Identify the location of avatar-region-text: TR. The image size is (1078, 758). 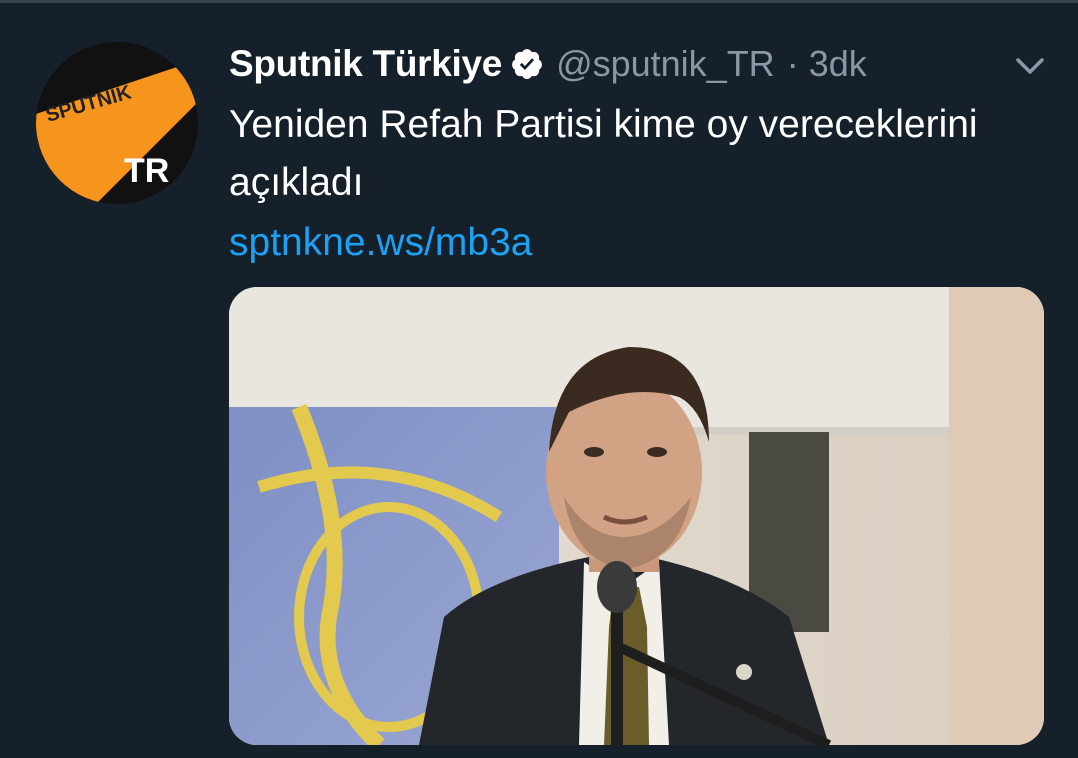
(146, 171).